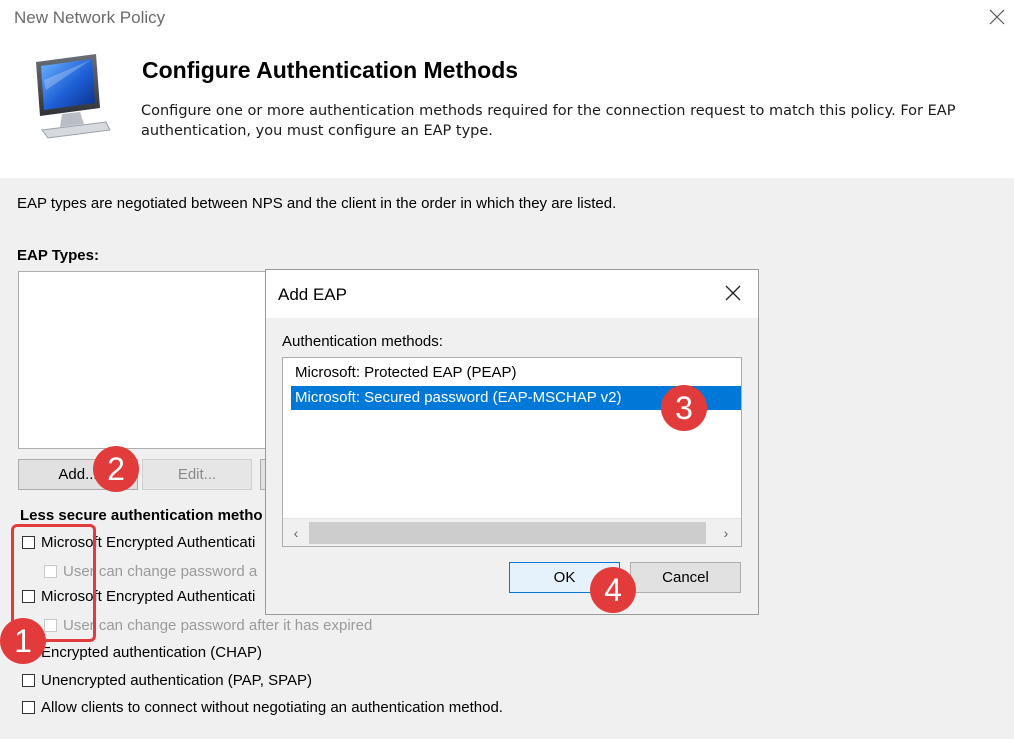 The width and height of the screenshot is (1014, 739). I want to click on dialog-titlebar: Add EAP, so click(512, 294).